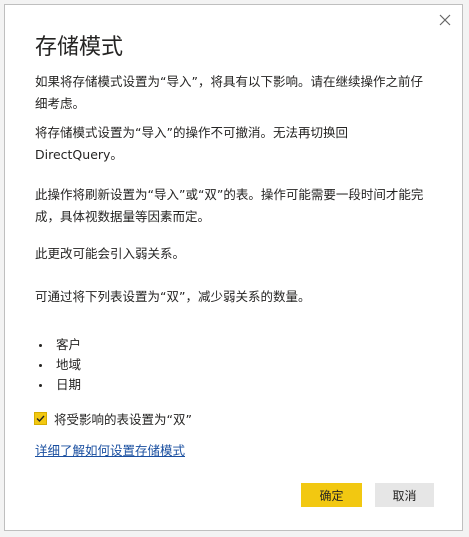  What do you see at coordinates (79, 47) in the screenshot?
I see `dialog-title: 存储模式` at bounding box center [79, 47].